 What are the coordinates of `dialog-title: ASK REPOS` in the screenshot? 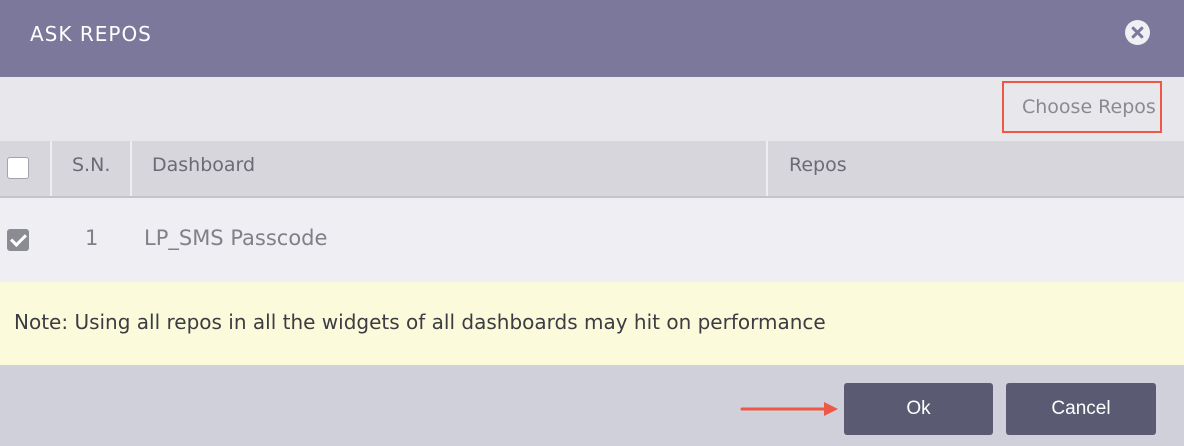 It's located at (91, 34).